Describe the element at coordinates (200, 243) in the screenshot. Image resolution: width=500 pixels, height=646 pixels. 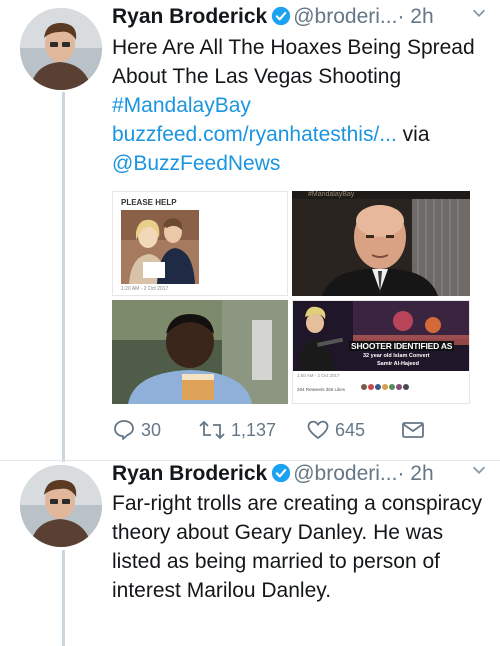
I see `media-panel-1: PLEASE HELP 1:20 AM - 2 Oct 2017` at that location.